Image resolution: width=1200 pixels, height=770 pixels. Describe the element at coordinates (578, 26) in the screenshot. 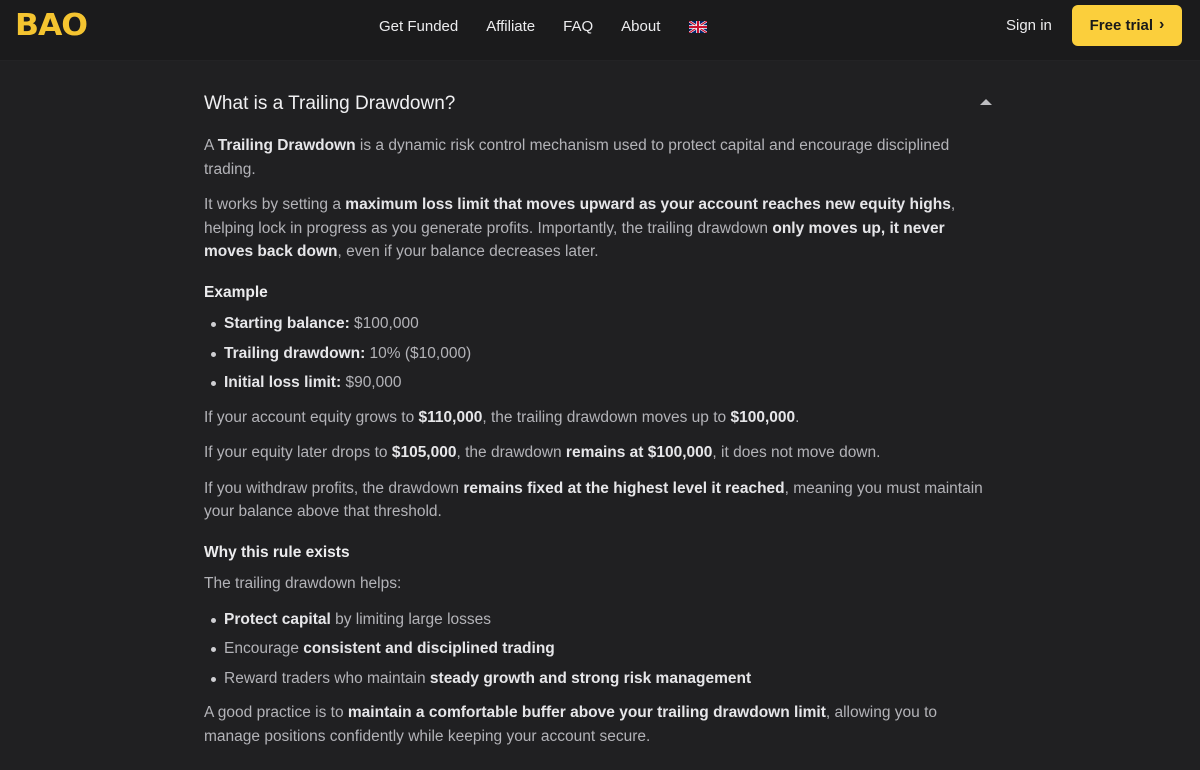

I see `nav-faq: FAQ` at that location.